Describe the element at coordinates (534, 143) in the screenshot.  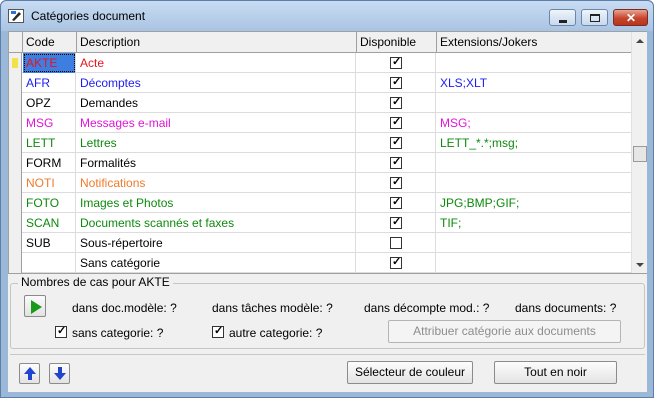
I see `cell-extensions: LETT_*.*;msg;` at that location.